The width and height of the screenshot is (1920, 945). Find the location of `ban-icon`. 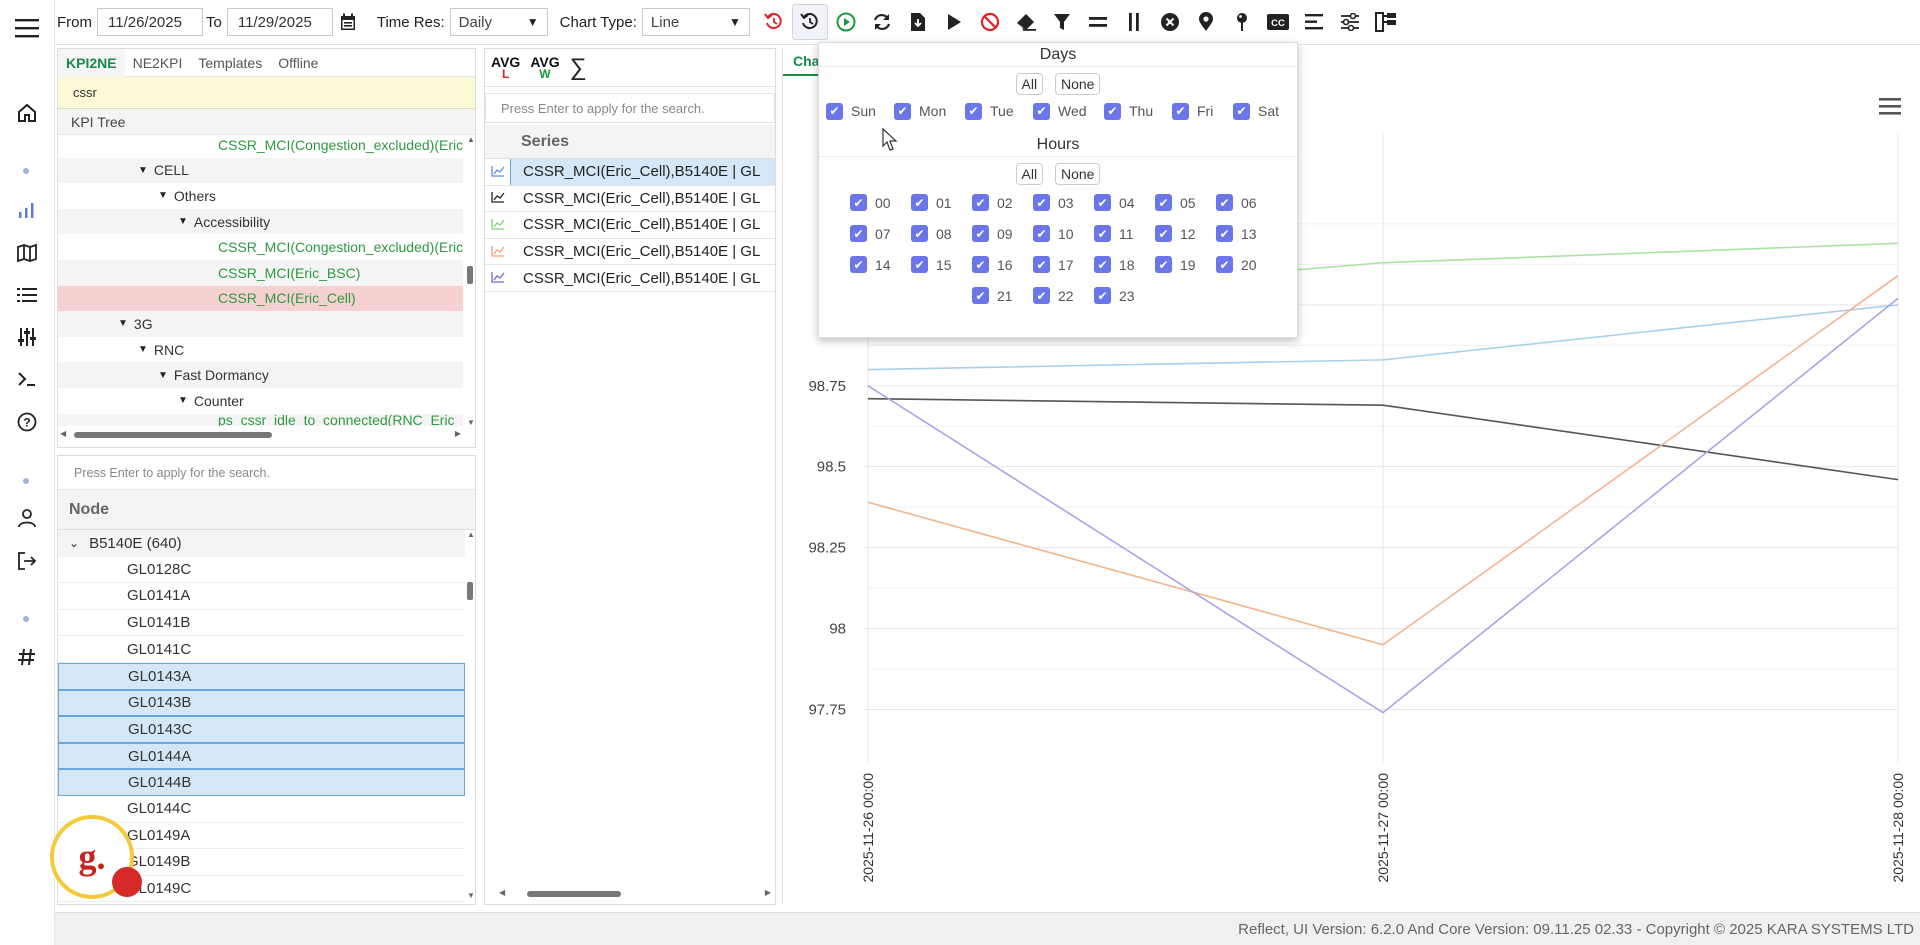

ban-icon is located at coordinates (990, 22).